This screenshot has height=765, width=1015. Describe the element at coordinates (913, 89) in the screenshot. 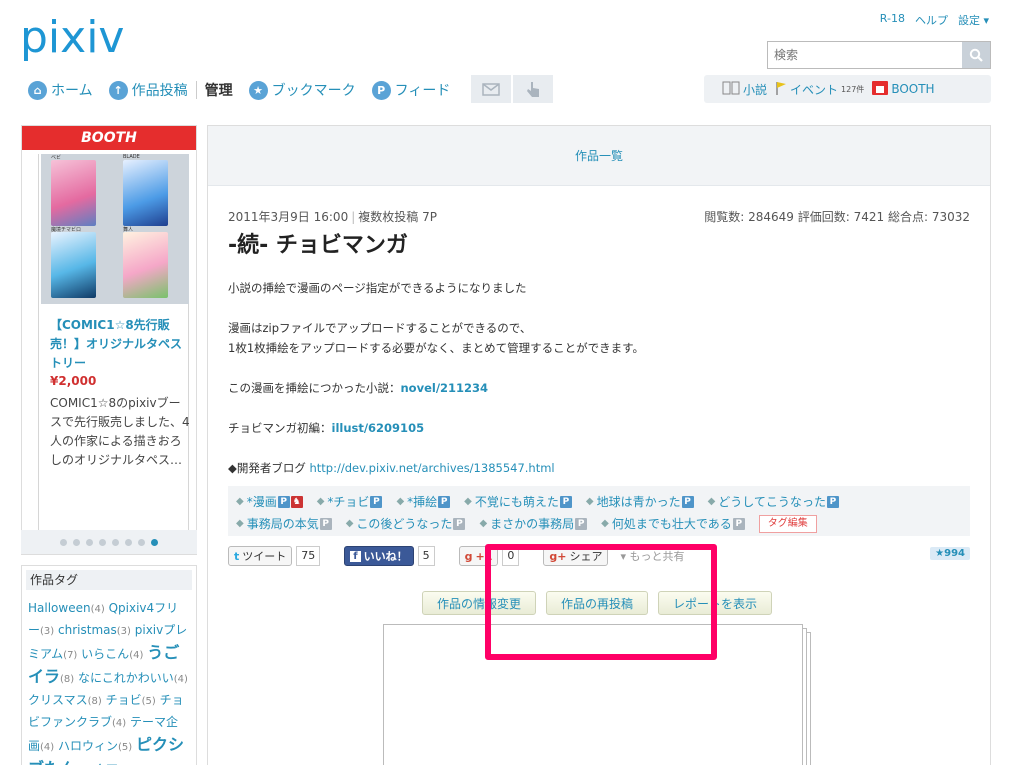

I see `booth-label: BOOTH` at that location.